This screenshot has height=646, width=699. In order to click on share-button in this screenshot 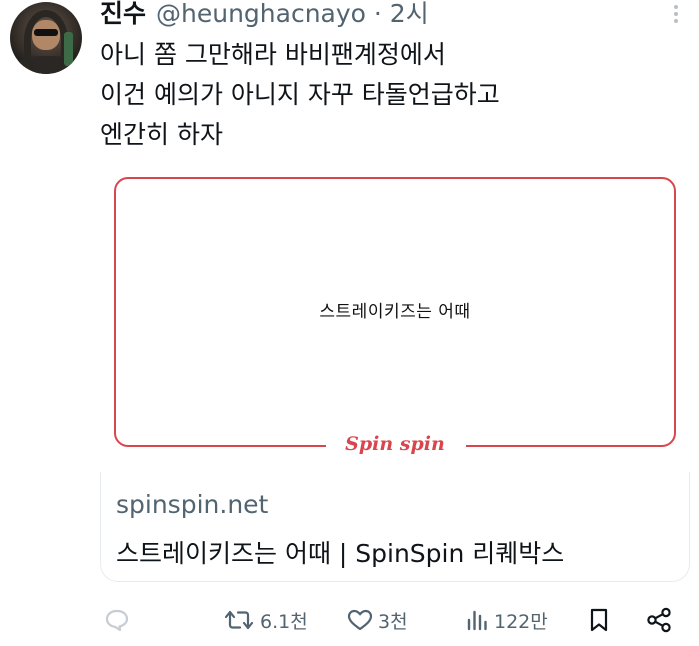, I will do `click(659, 620)`.